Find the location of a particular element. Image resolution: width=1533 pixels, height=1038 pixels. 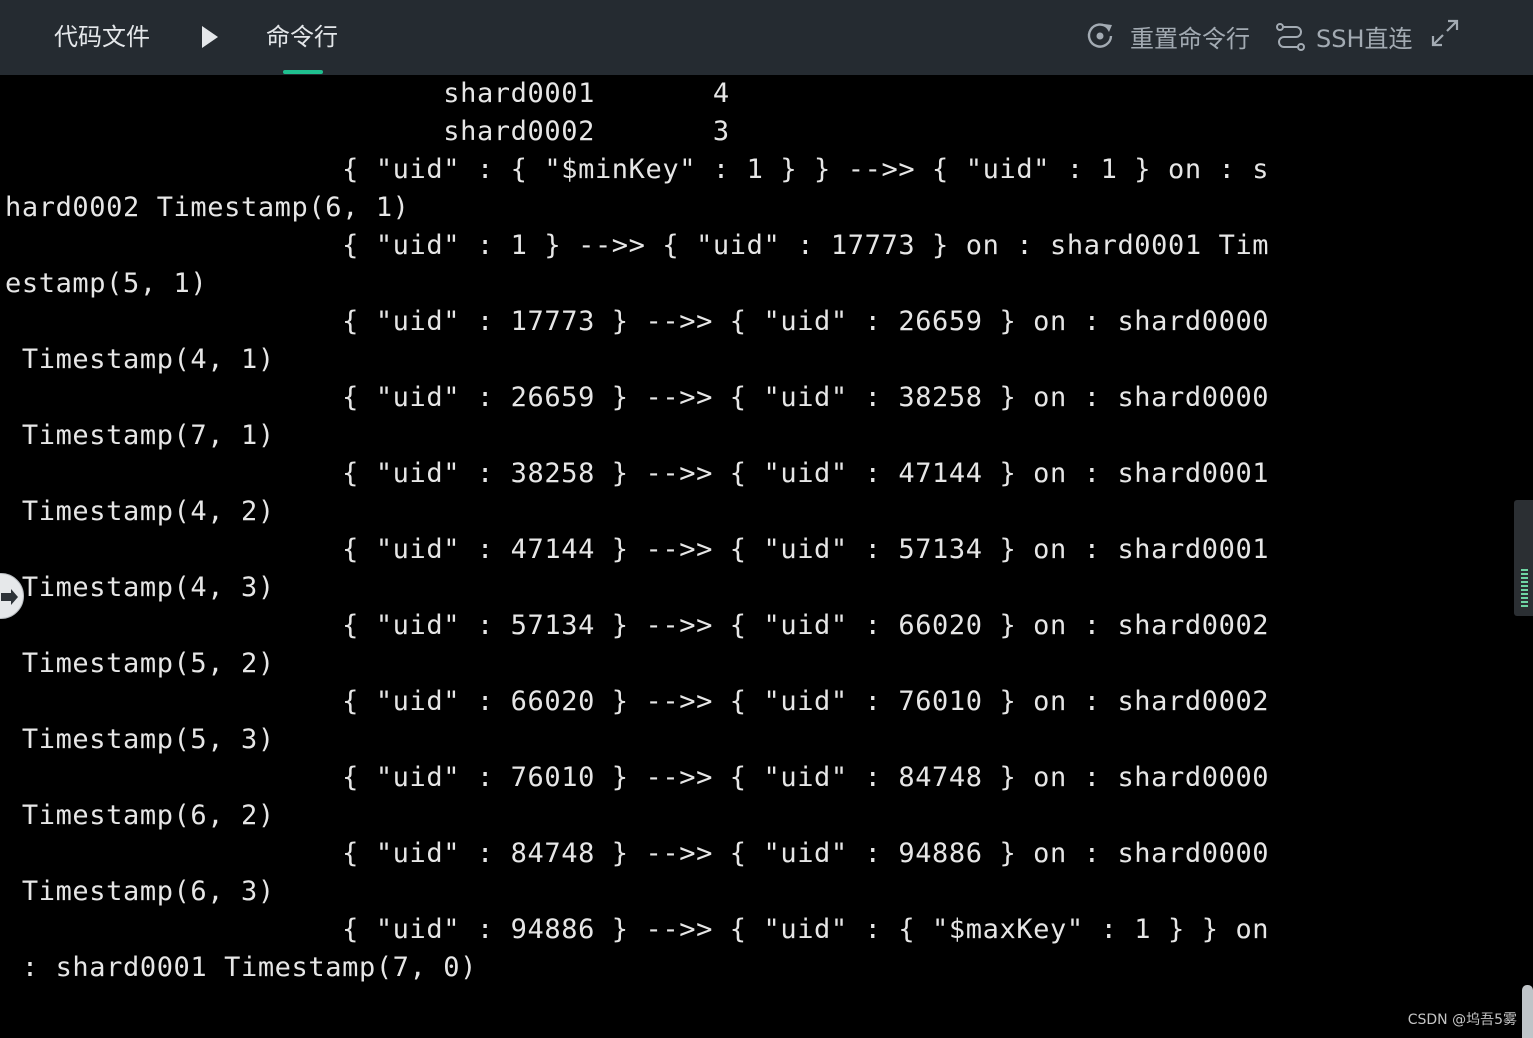

scrollbar-thumb is located at coordinates (1527, 1011).